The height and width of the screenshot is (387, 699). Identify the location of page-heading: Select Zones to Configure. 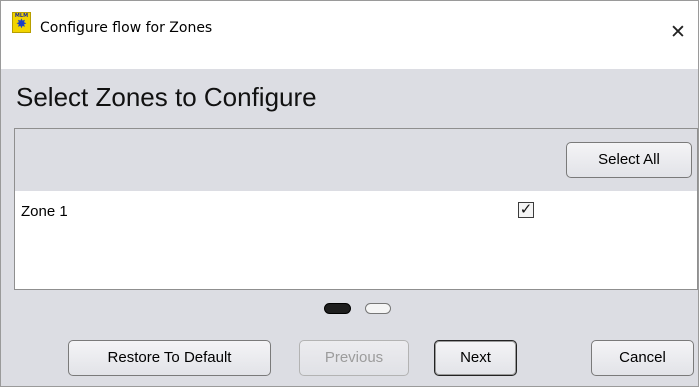
(166, 97).